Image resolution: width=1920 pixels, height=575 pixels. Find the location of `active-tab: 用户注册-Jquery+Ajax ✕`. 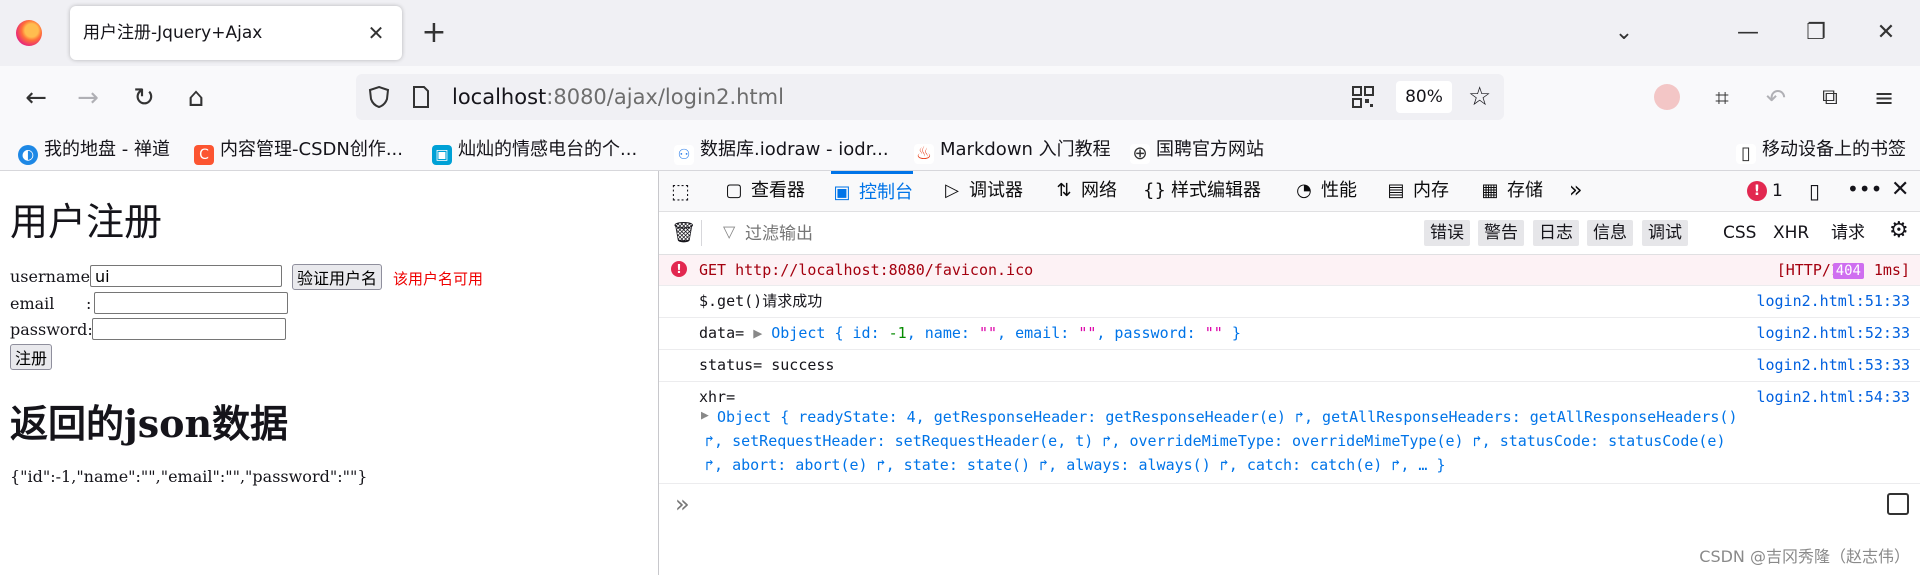

active-tab: 用户注册-Jquery+Ajax ✕ is located at coordinates (236, 33).